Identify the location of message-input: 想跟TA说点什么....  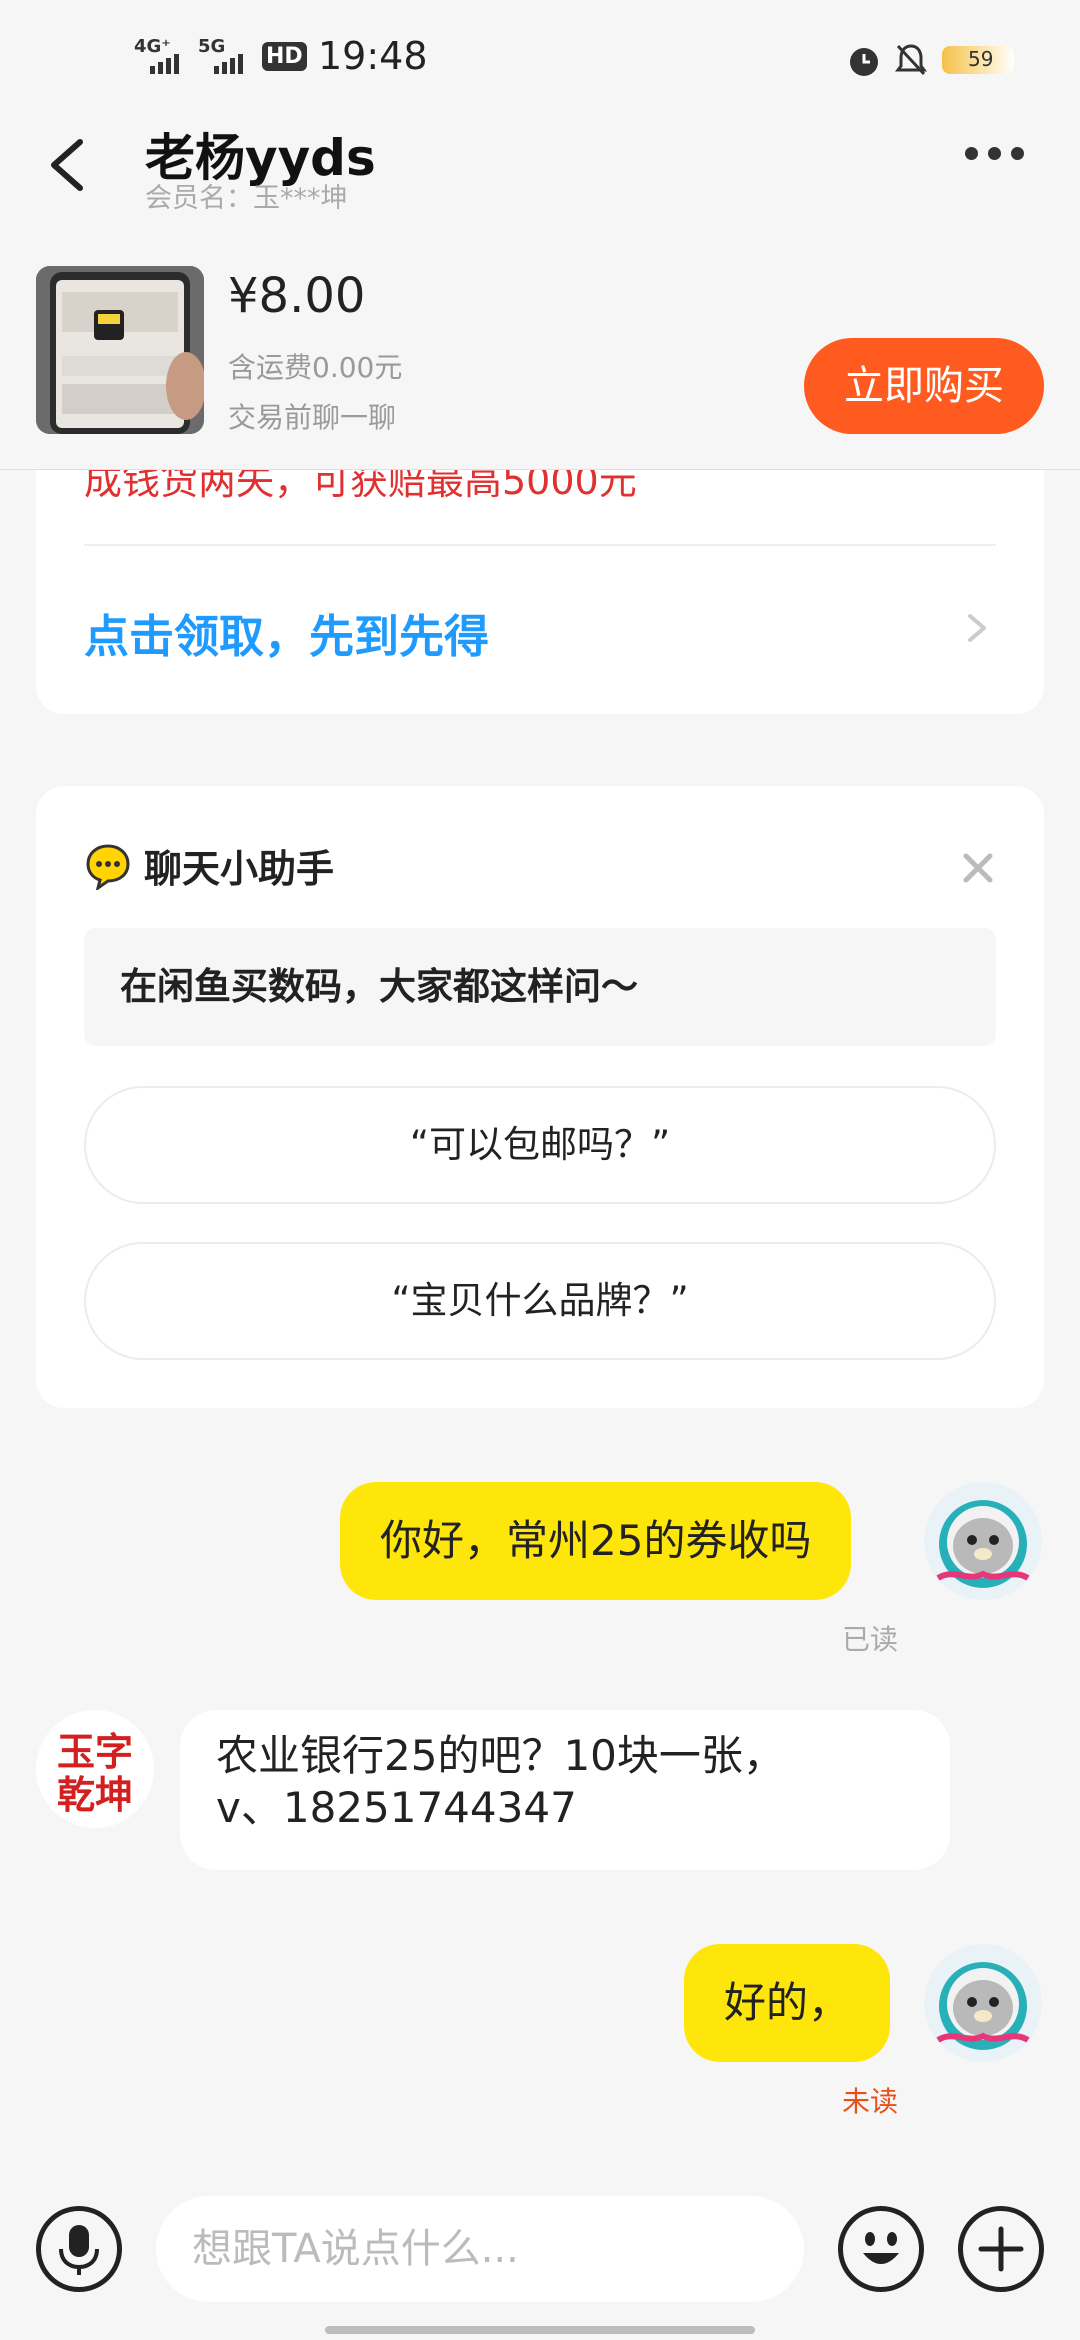
(480, 2249).